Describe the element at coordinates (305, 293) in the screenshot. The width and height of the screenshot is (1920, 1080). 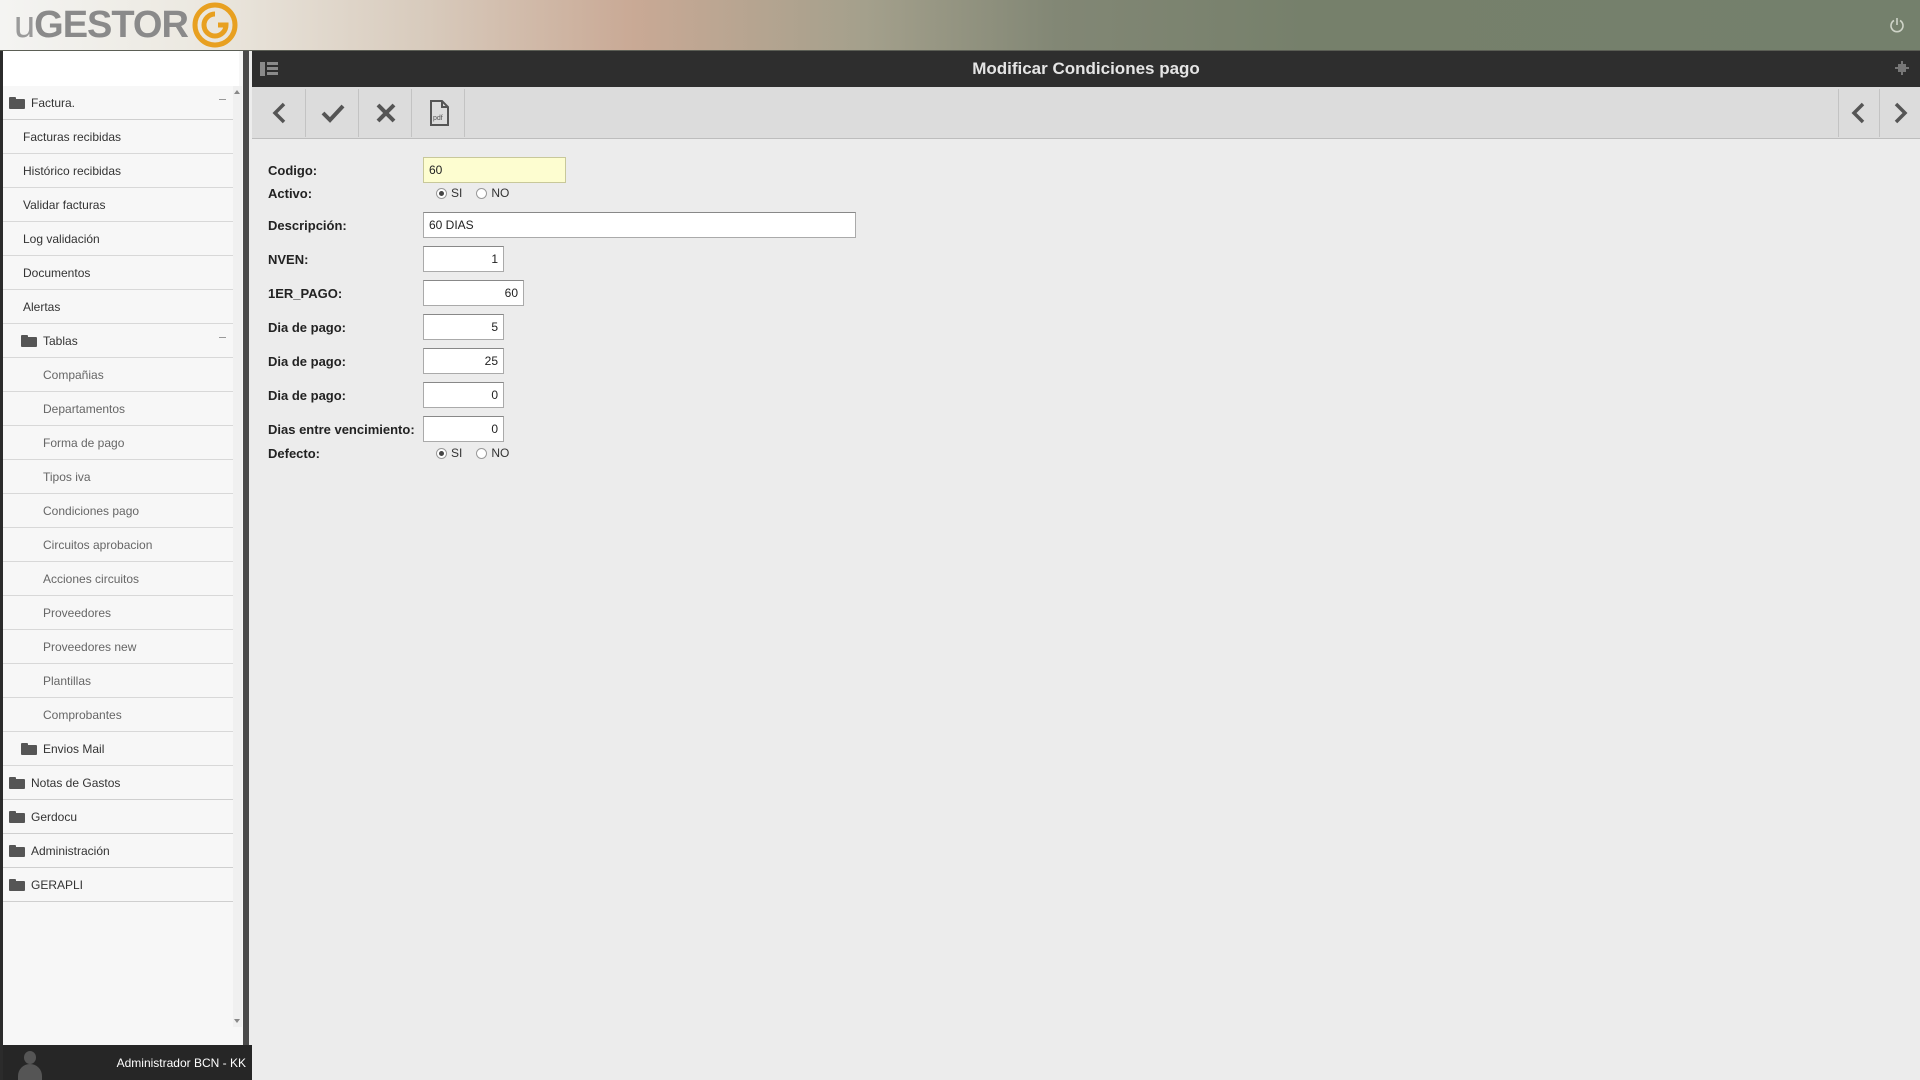
I see `primer-pago-label: 1ER_PAGO:` at that location.